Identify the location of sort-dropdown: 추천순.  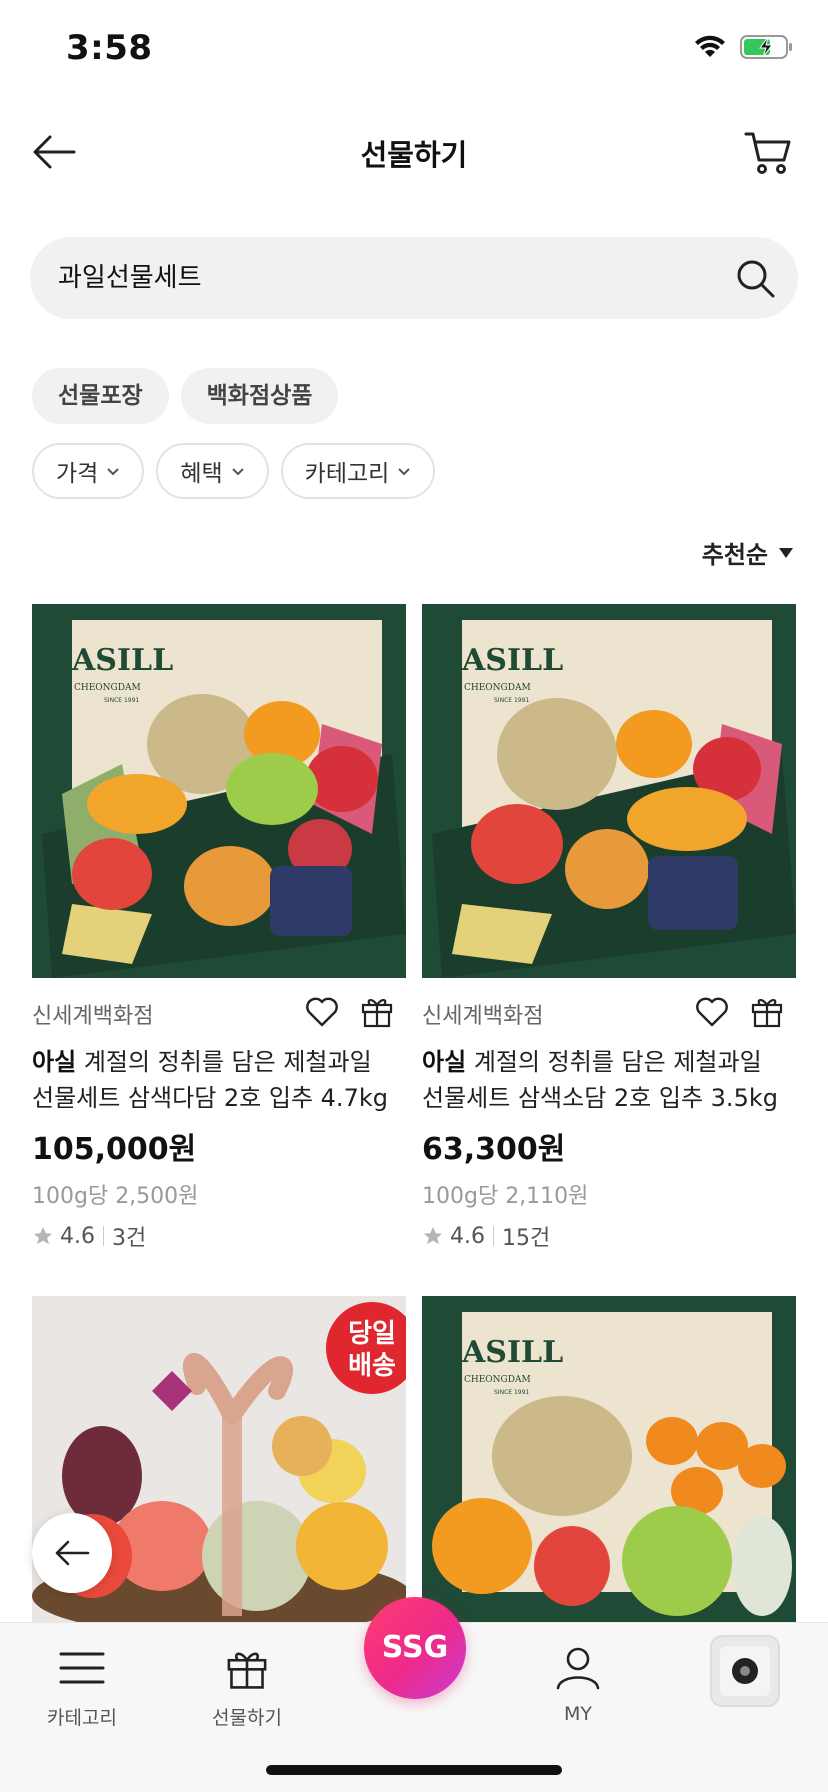
(748, 552).